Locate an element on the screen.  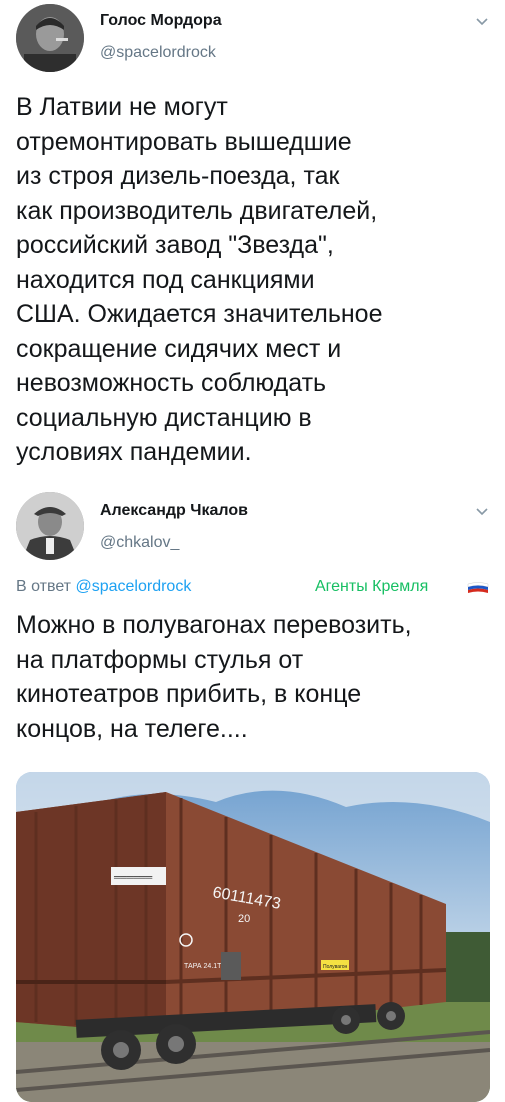
reply-prefix: В ответ is located at coordinates (44, 586).